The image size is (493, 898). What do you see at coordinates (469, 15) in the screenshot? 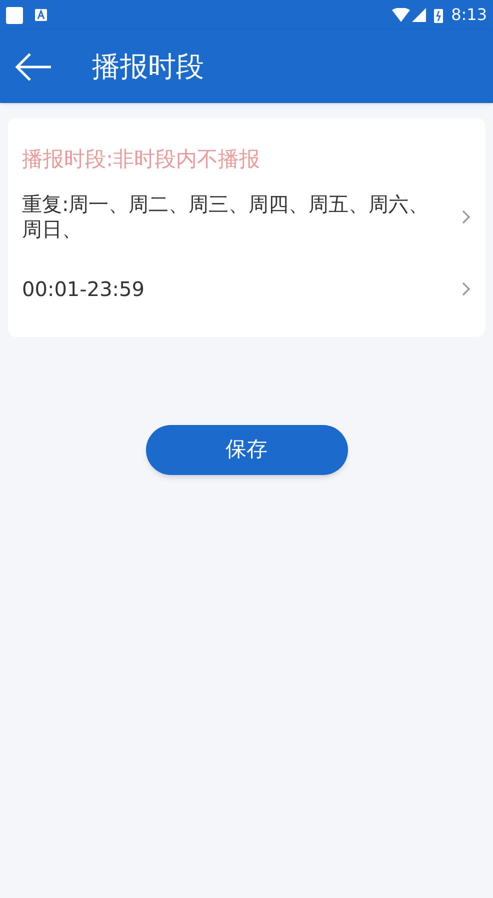
I see `status-time: 8:13` at bounding box center [469, 15].